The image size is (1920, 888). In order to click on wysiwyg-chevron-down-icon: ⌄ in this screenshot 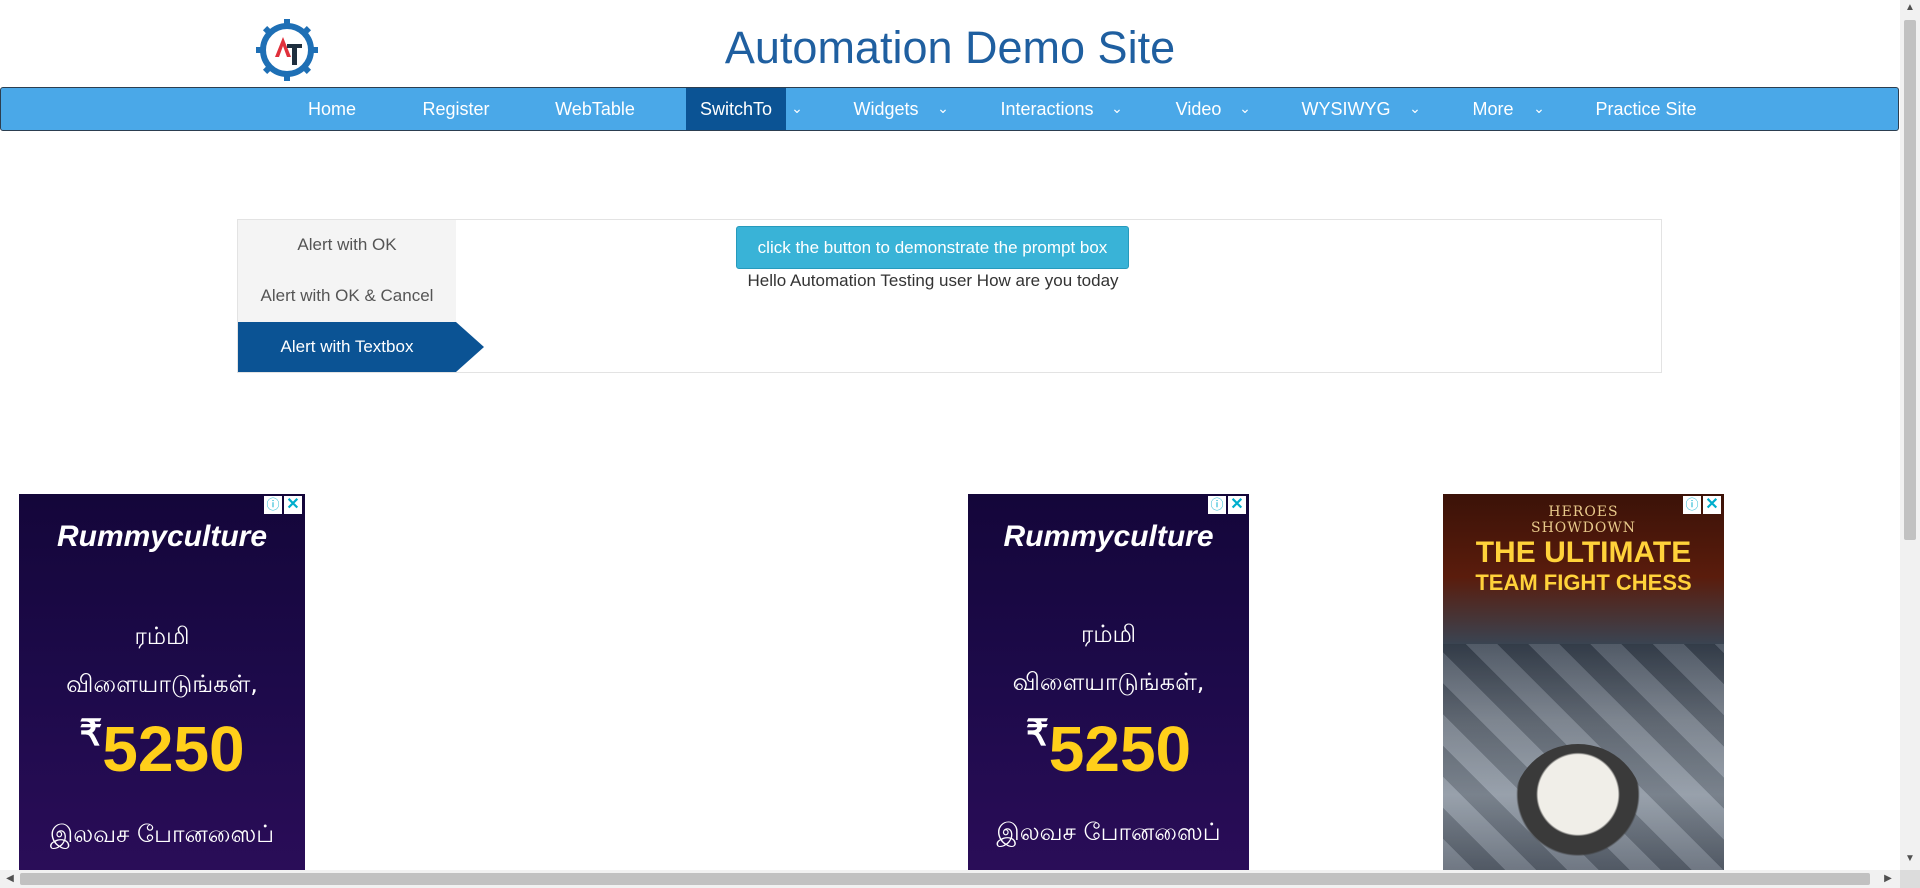, I will do `click(1415, 109)`.